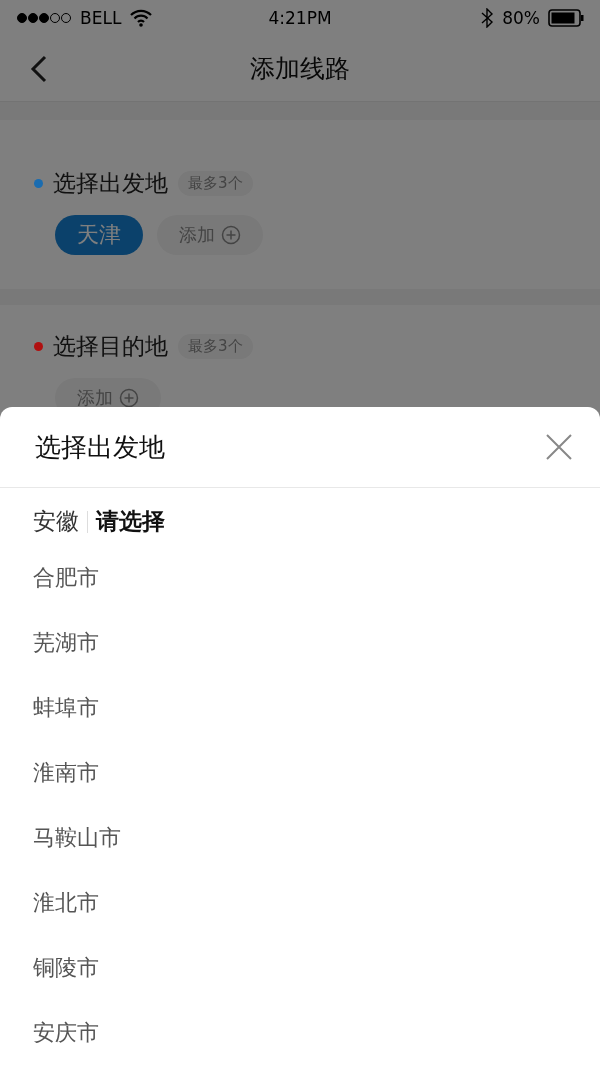  I want to click on close-icon, so click(559, 447).